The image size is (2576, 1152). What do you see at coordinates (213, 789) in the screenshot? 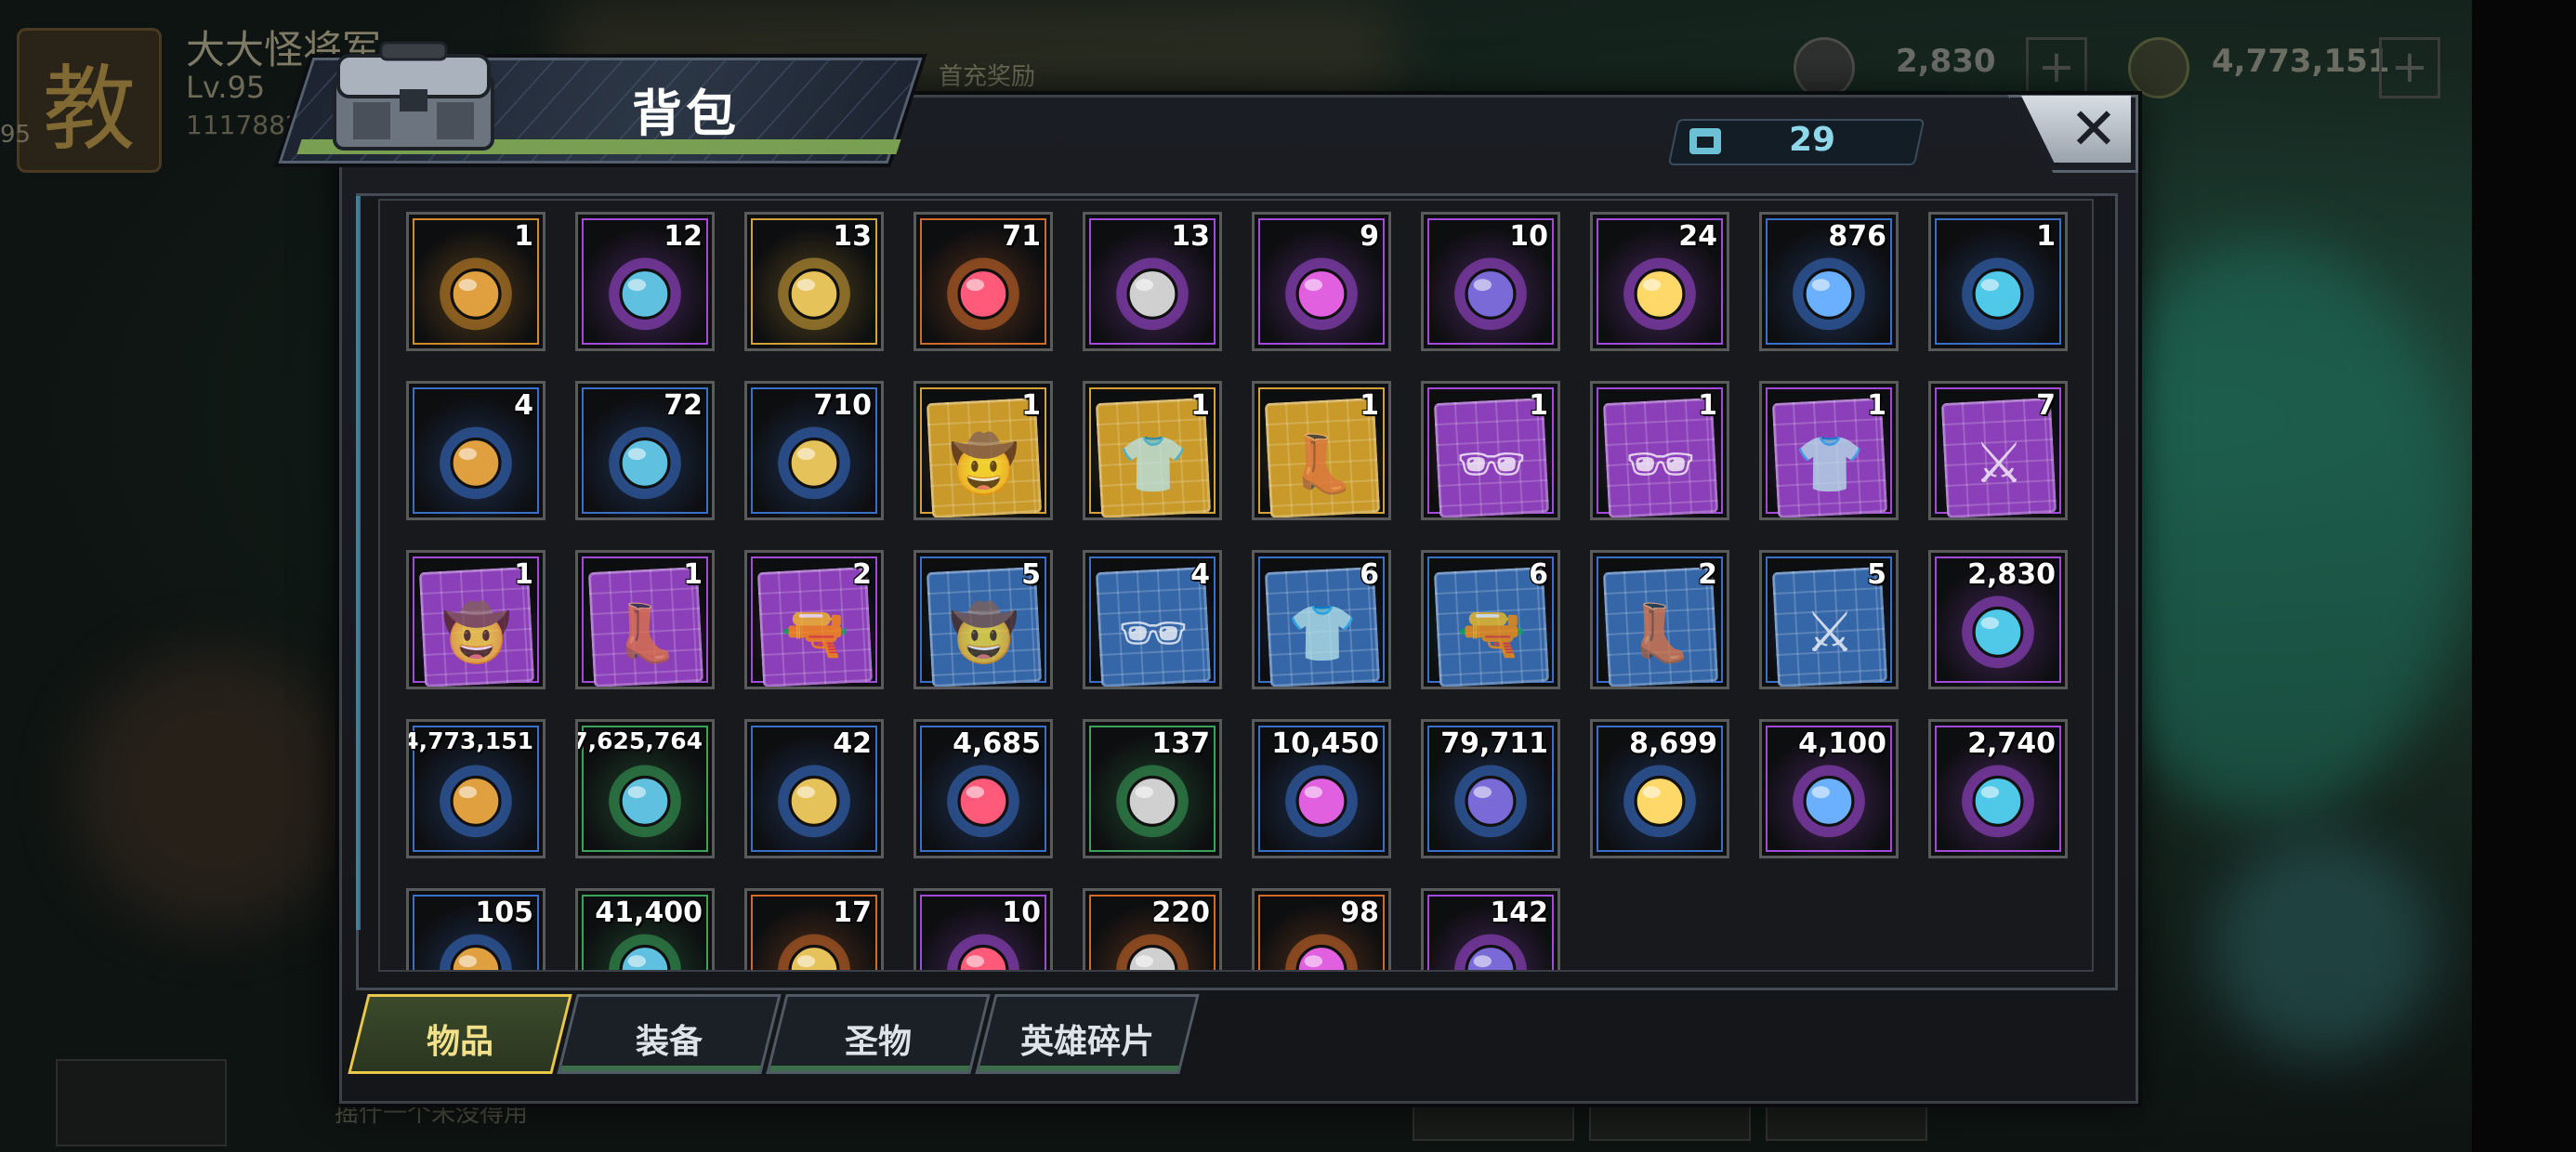
I see `background-glow` at bounding box center [213, 789].